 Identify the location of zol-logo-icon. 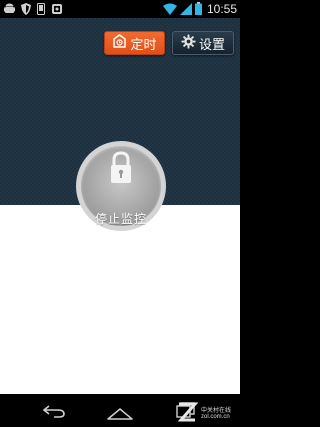
(188, 412).